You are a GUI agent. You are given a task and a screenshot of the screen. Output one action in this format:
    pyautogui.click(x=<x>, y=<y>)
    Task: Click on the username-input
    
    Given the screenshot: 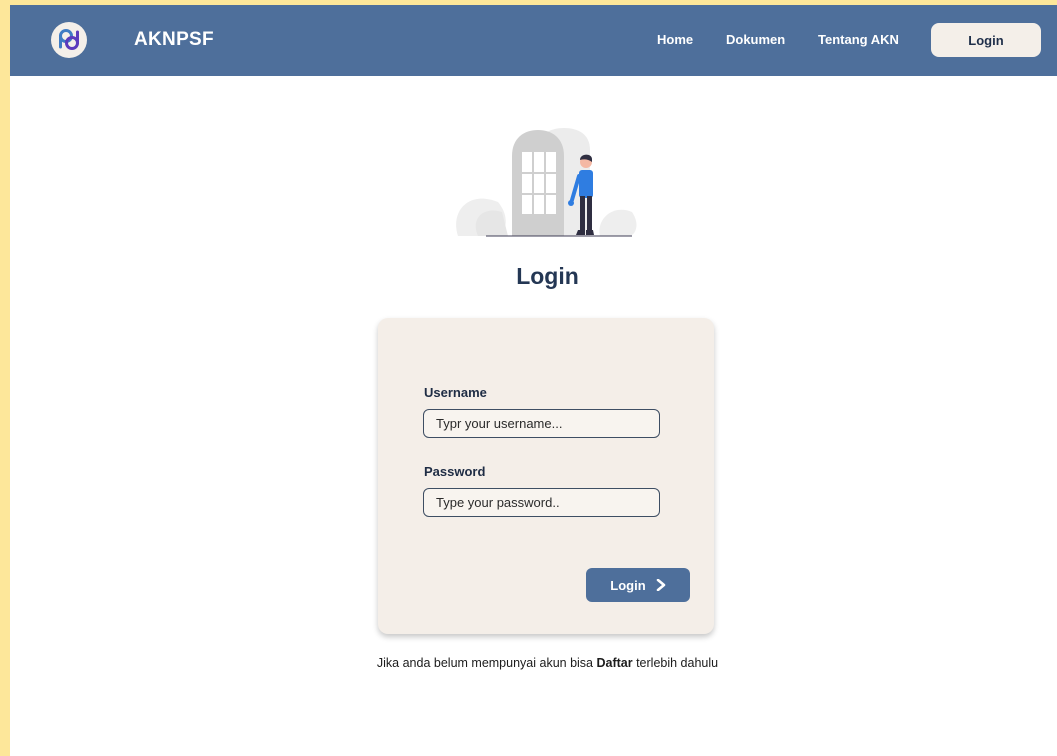 What is the action you would take?
    pyautogui.click(x=541, y=423)
    